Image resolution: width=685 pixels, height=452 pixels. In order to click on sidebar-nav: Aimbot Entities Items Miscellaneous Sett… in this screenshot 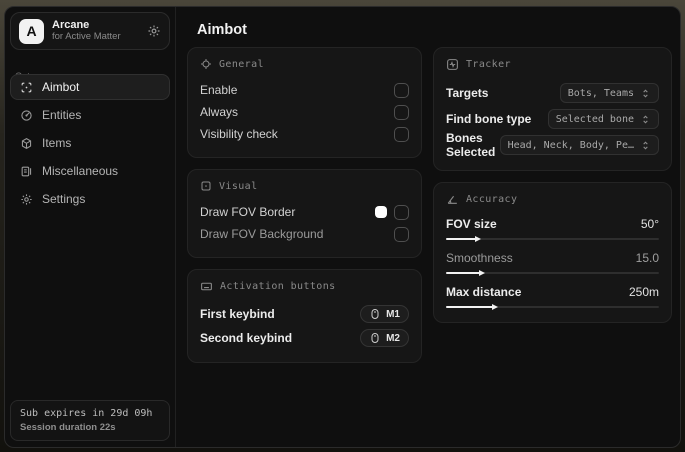, I will do `click(90, 144)`.